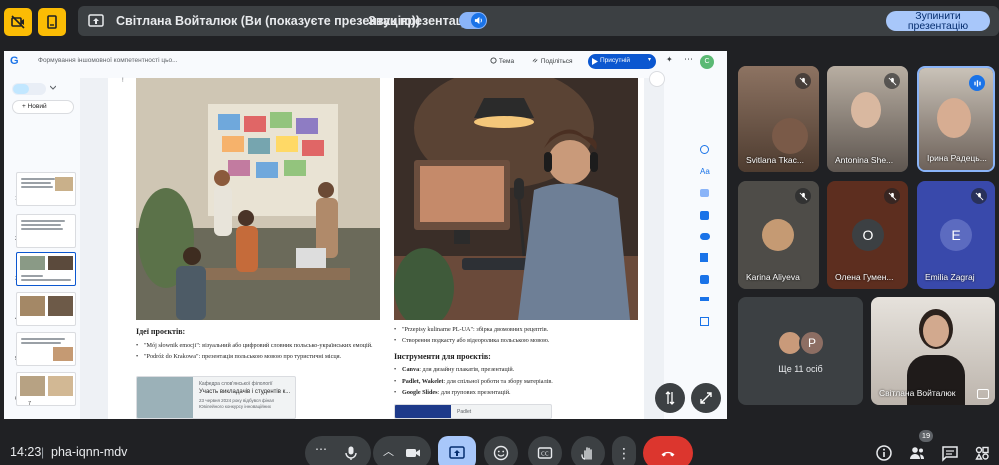 The height and width of the screenshot is (465, 999). I want to click on avatar: P, so click(812, 343).